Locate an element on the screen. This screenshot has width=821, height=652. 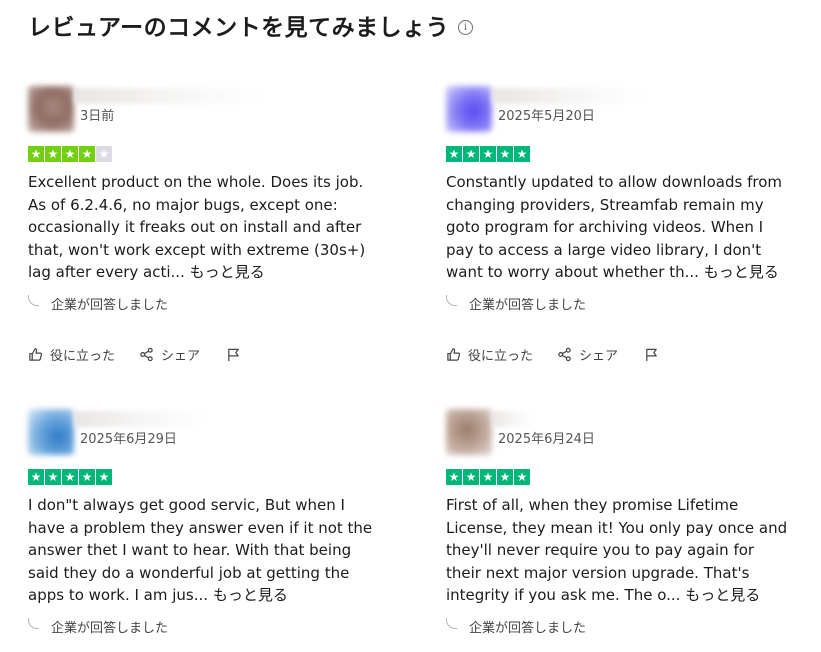
info-icon: i is located at coordinates (466, 27).